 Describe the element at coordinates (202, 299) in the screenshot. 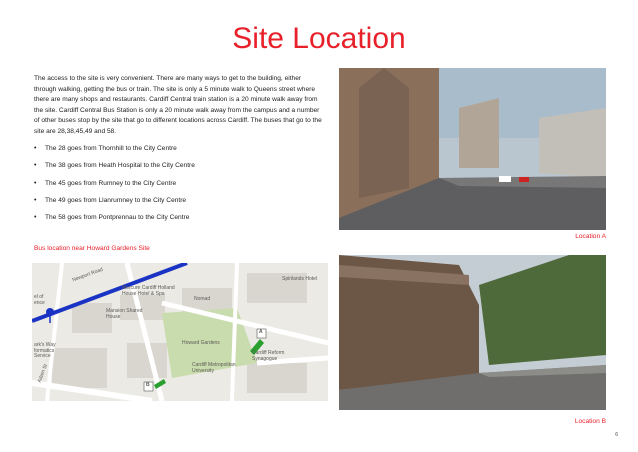

I see `map-label-nomad: Nomad` at that location.